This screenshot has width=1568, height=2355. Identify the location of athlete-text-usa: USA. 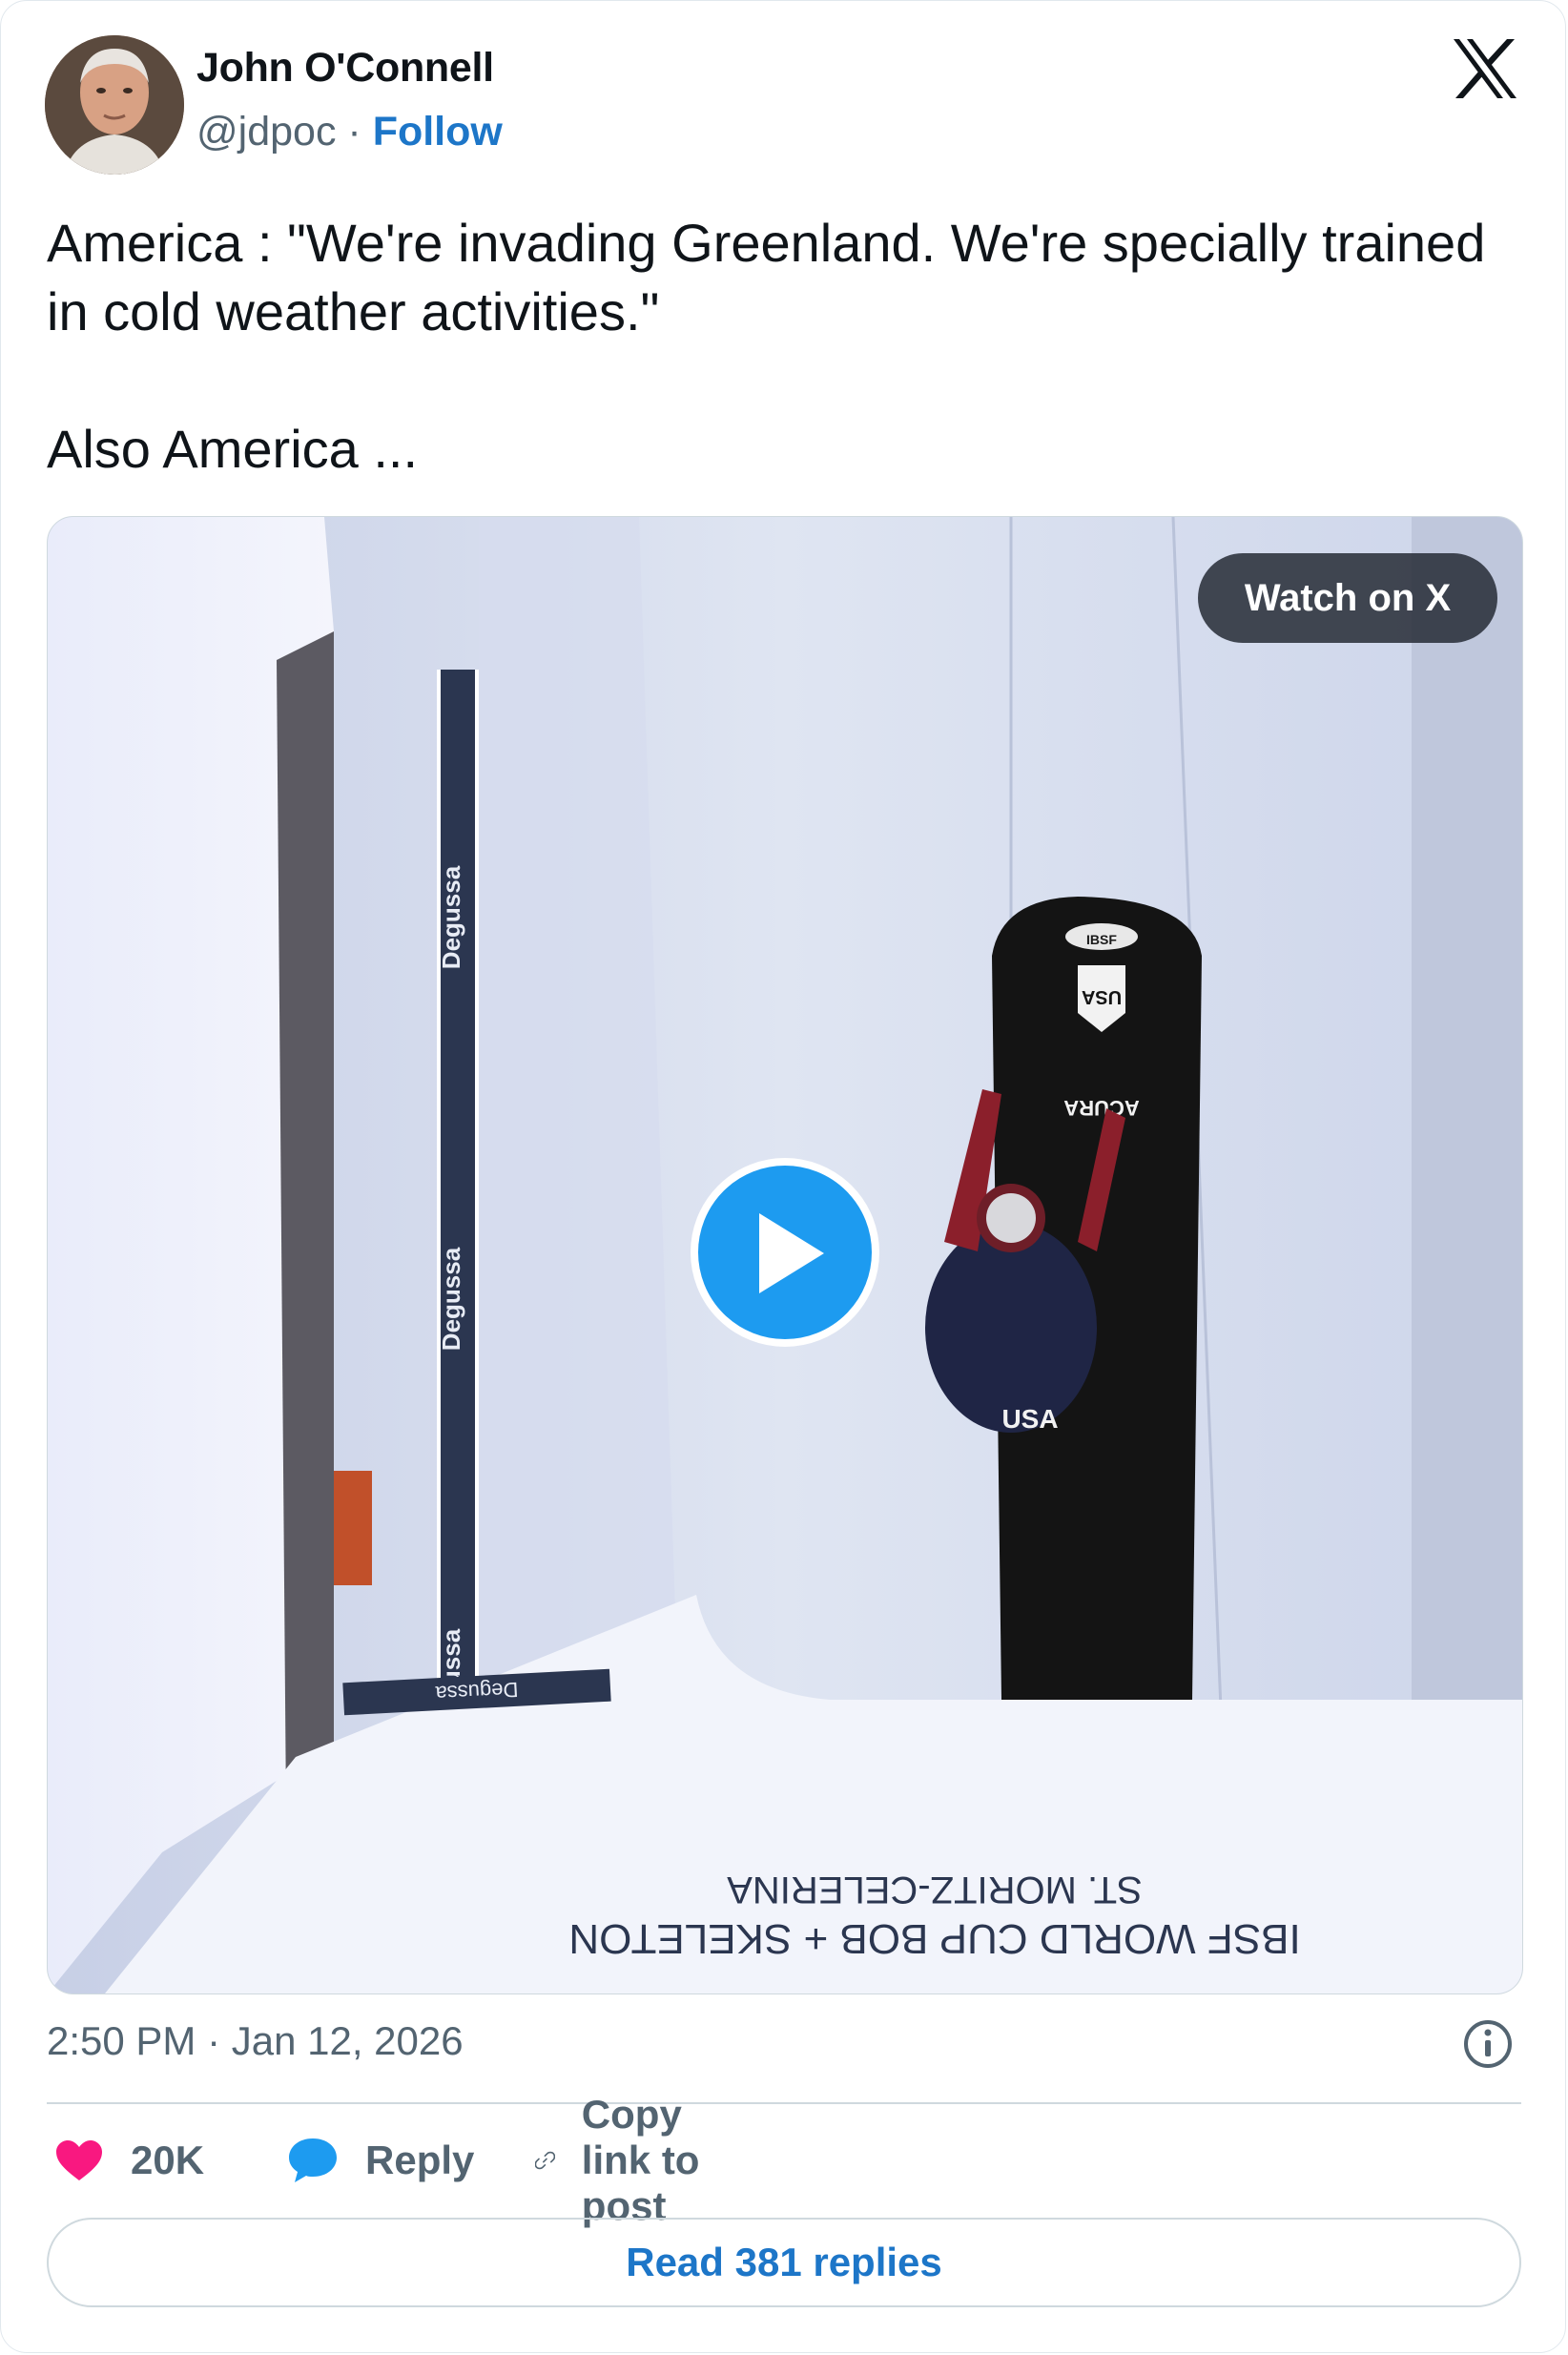
(1029, 1419).